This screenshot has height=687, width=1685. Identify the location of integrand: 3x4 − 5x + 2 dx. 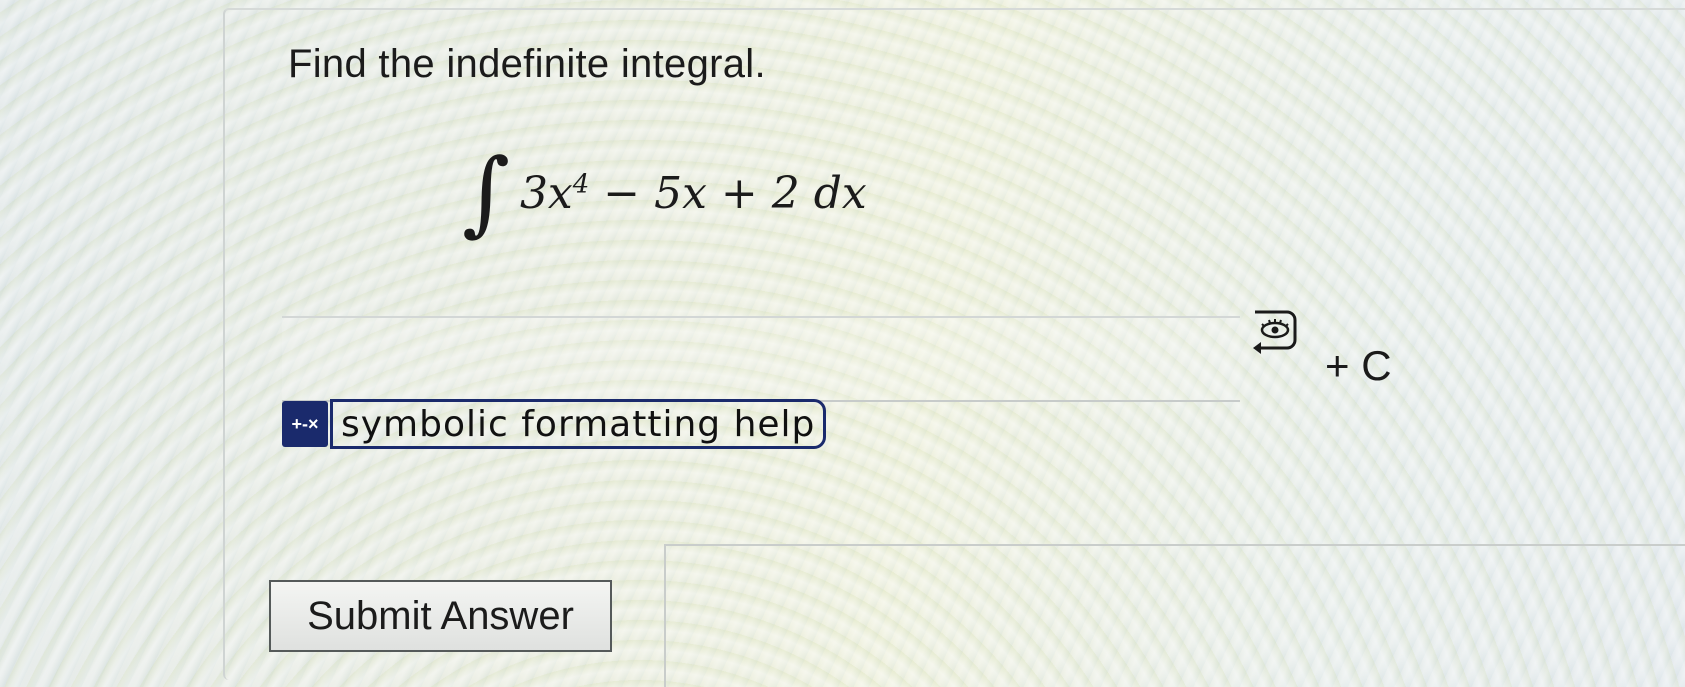
(693, 193).